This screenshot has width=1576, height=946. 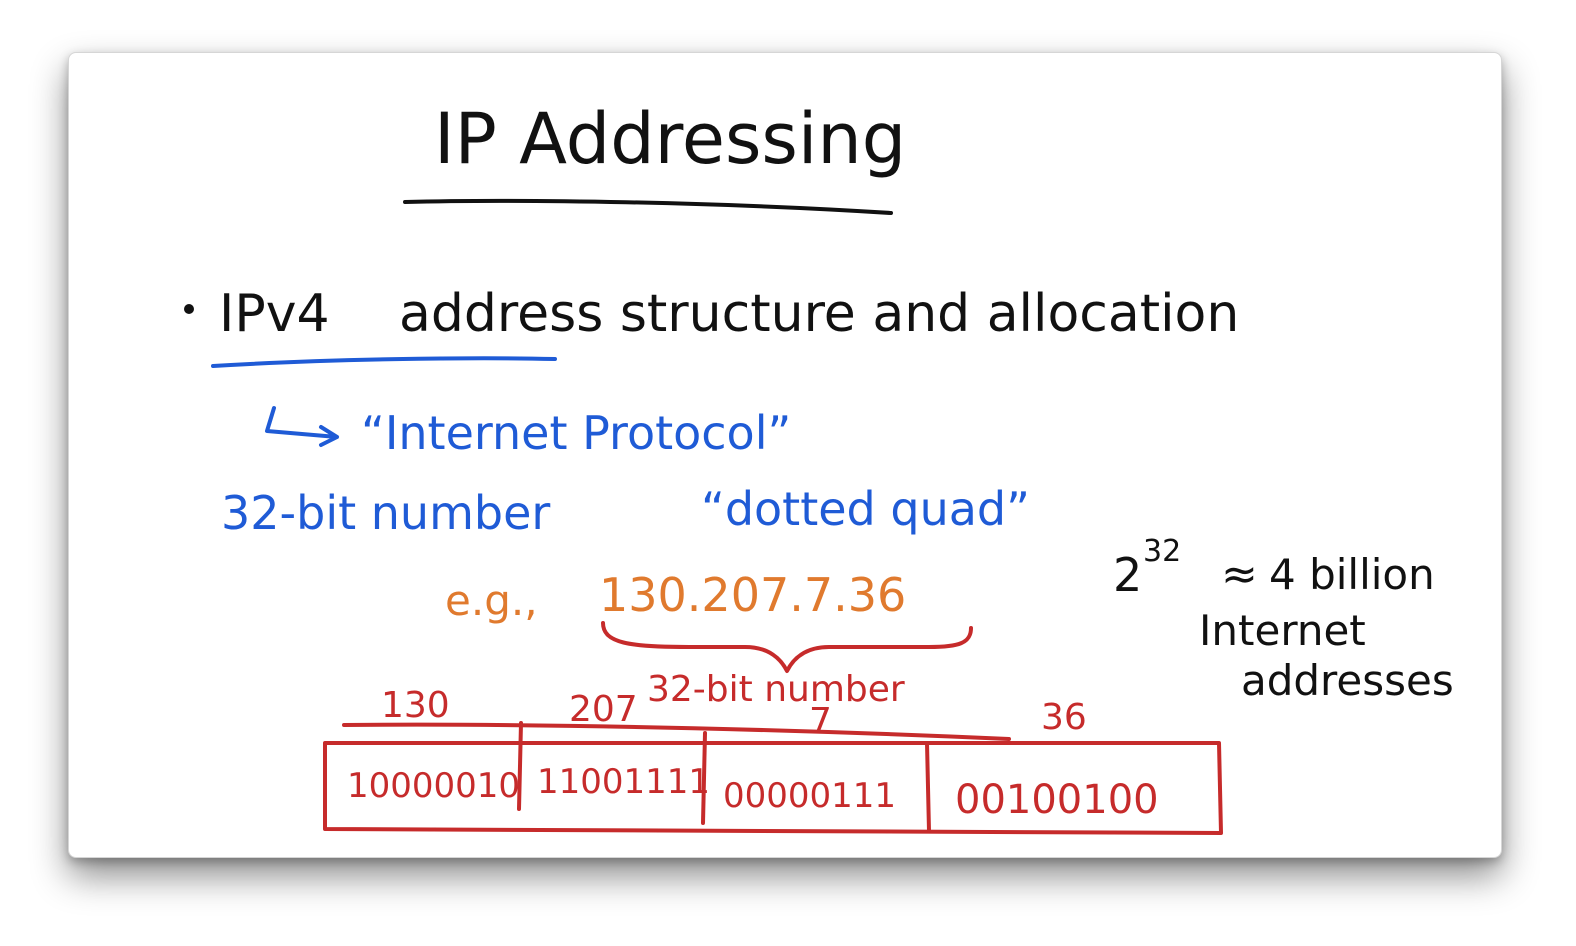 I want to click on octet-1-binary: 10000010, so click(x=433, y=786).